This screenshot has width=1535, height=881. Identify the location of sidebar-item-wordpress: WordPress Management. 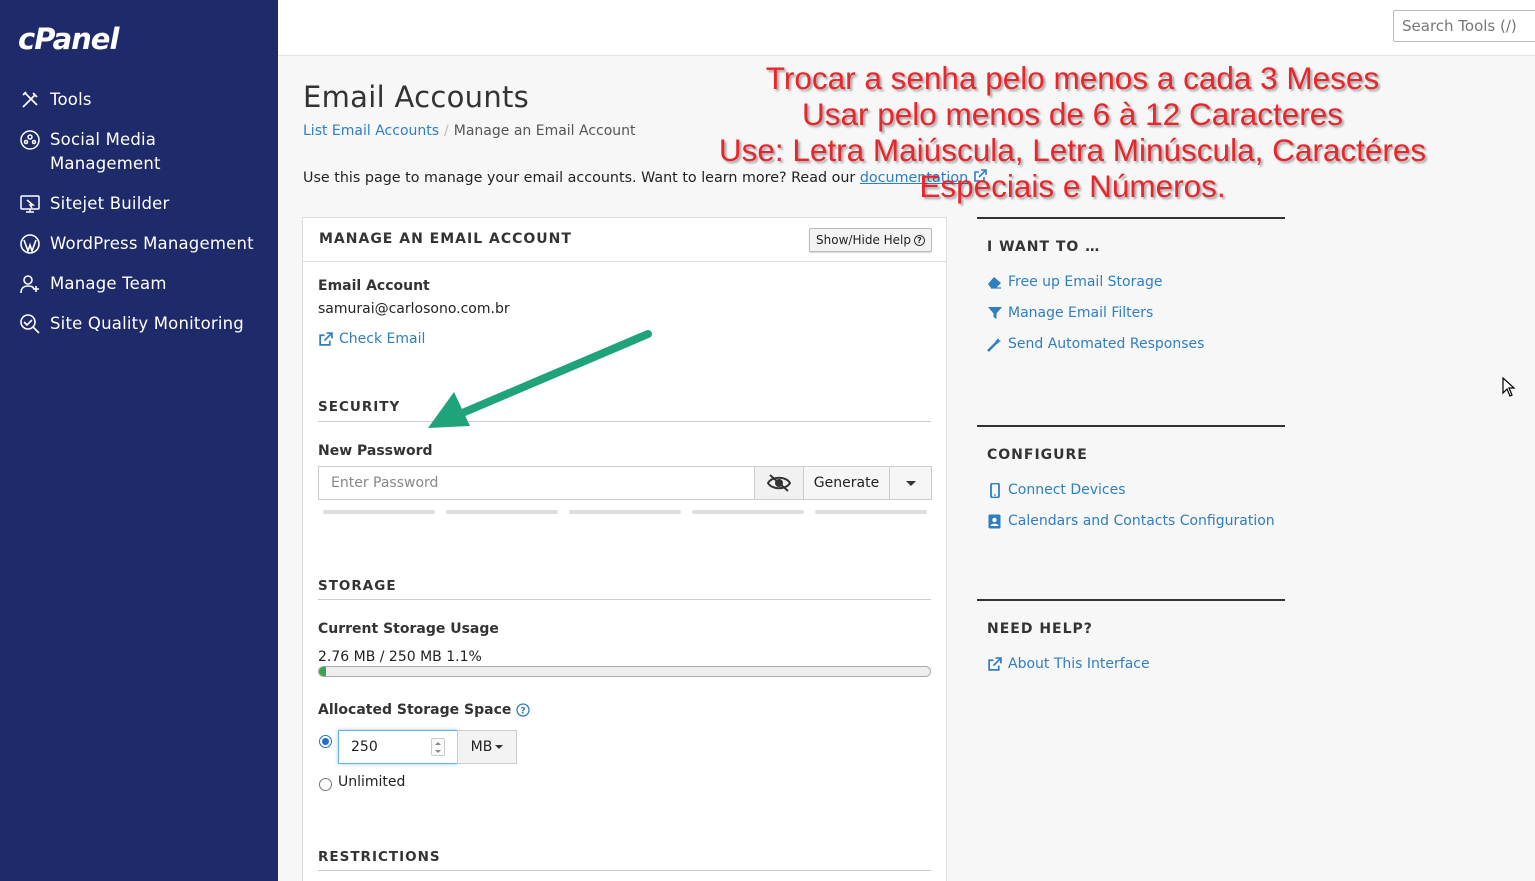
(139, 244).